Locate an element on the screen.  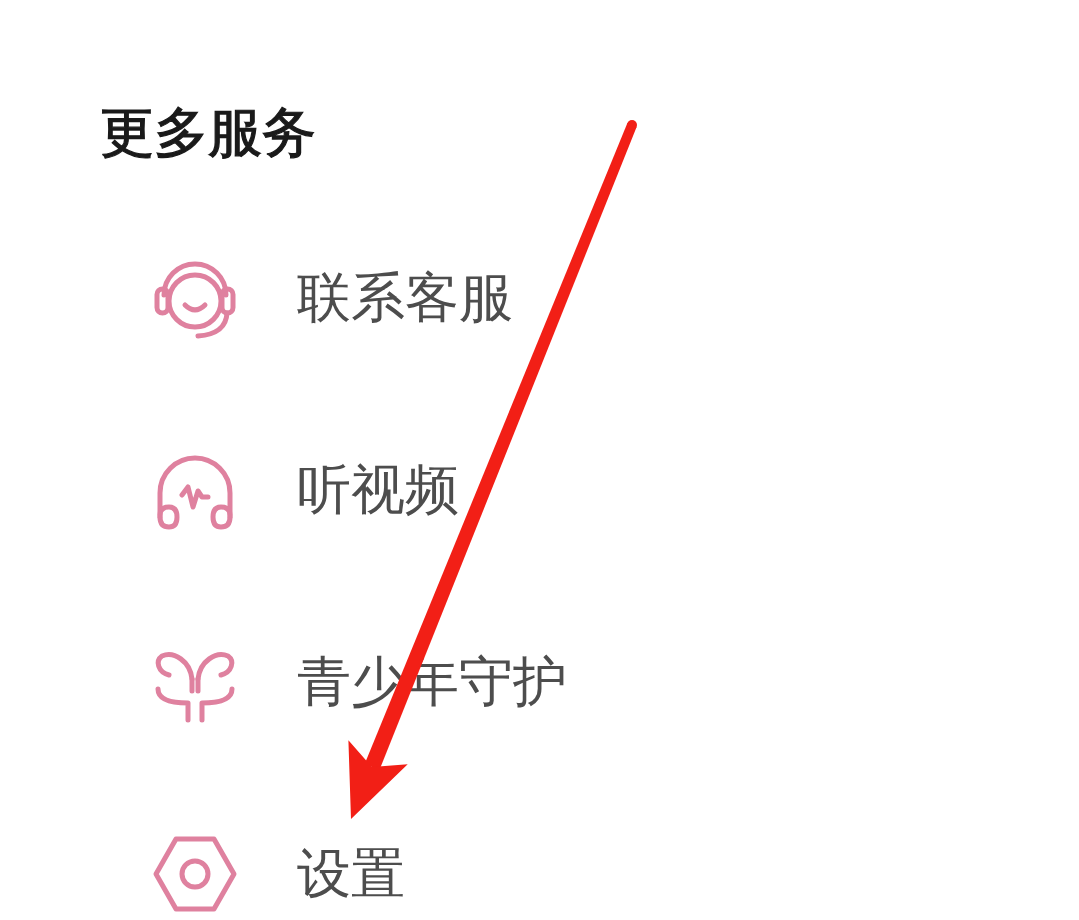
menu-item: 联系客服 is located at coordinates (332, 298).